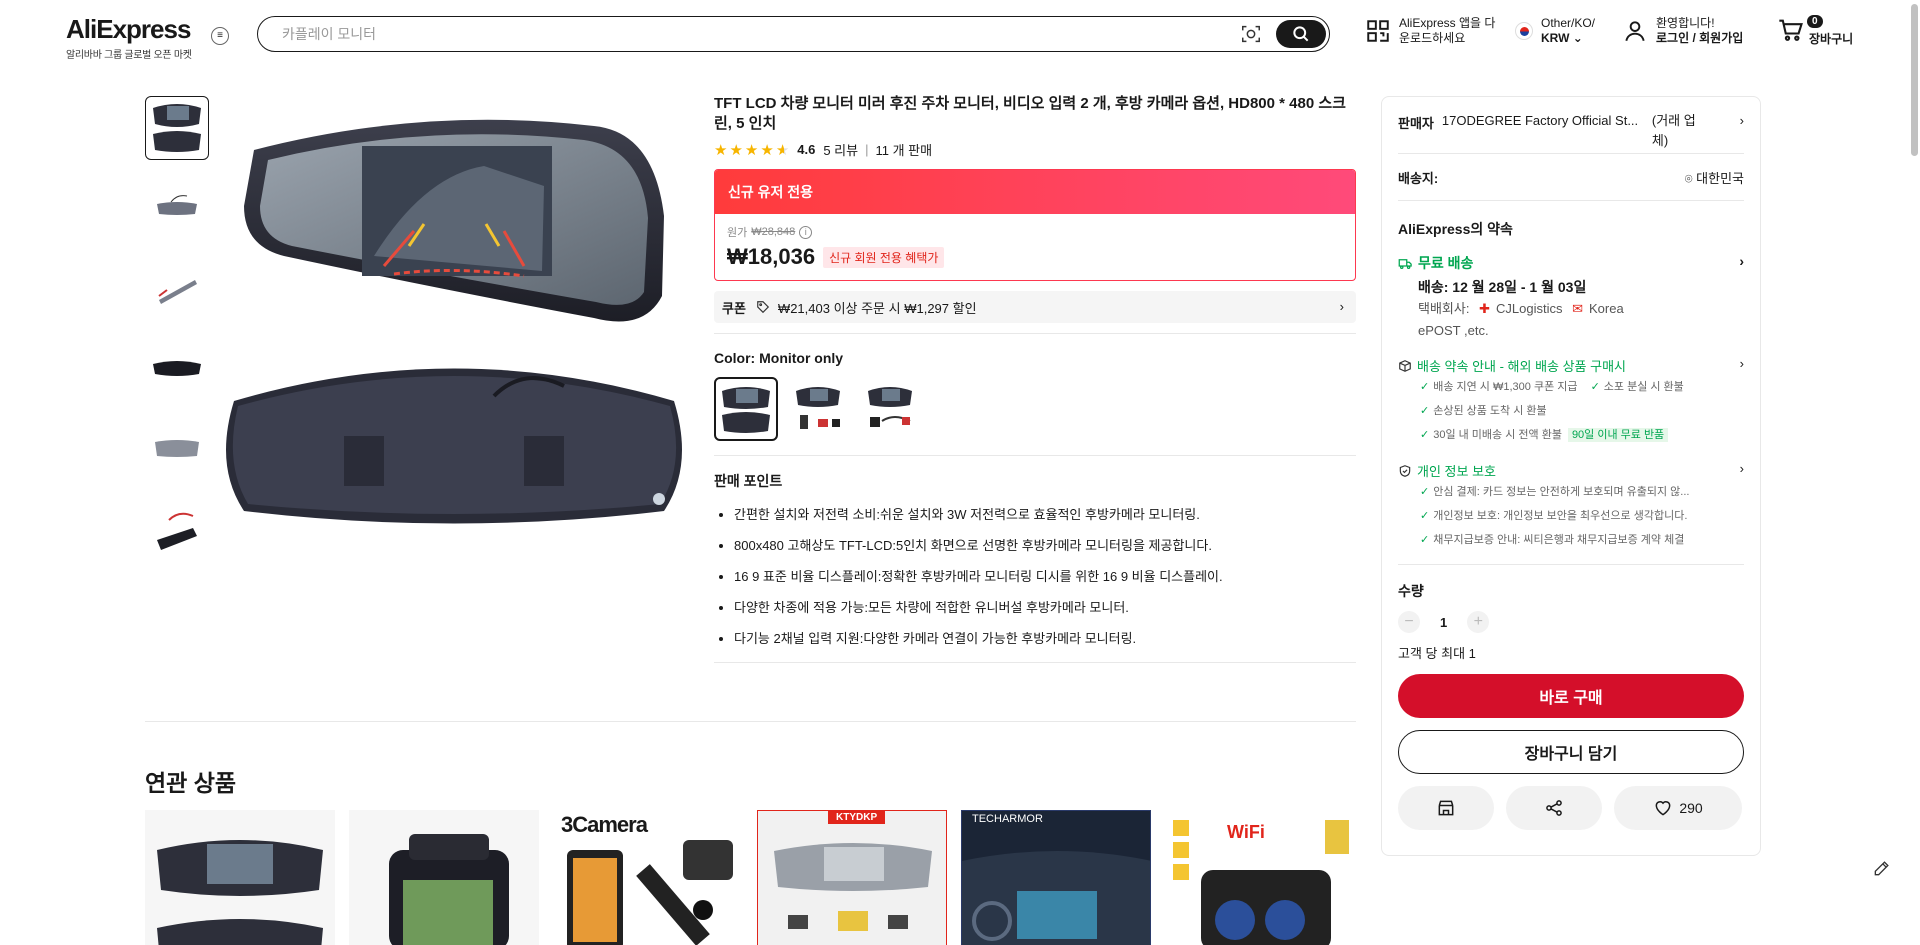  I want to click on quantity-value: 1, so click(1443, 622).